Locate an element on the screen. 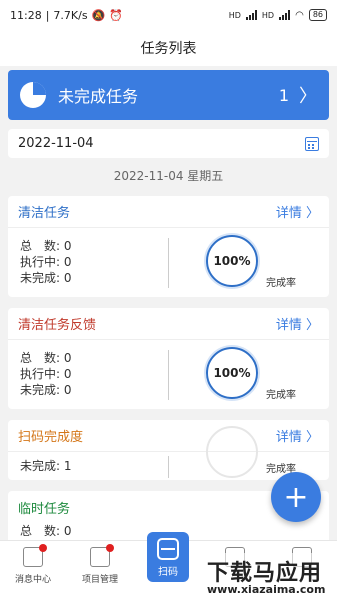 Image resolution: width=337 pixels, height=600 pixels. chevron-right-icon: 〉 is located at coordinates (308, 96).